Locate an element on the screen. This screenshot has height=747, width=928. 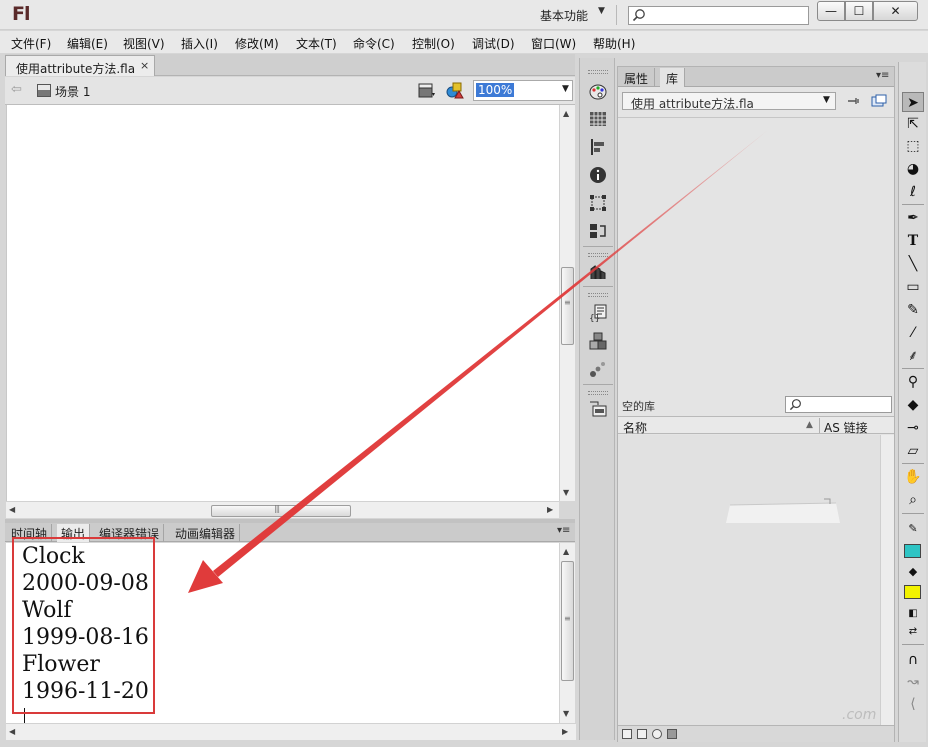
menu-text: 文本(T) is located at coordinates (316, 43).